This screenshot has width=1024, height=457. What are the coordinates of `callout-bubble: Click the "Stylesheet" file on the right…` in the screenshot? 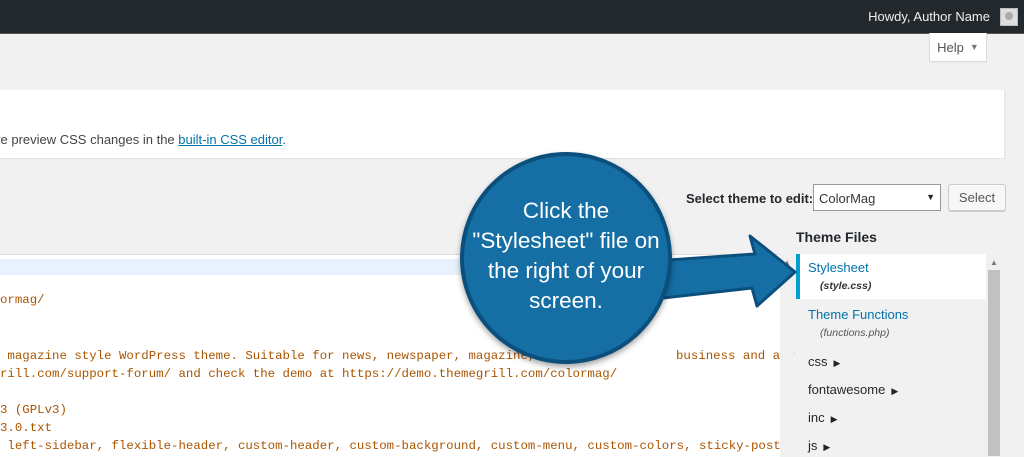 It's located at (566, 258).